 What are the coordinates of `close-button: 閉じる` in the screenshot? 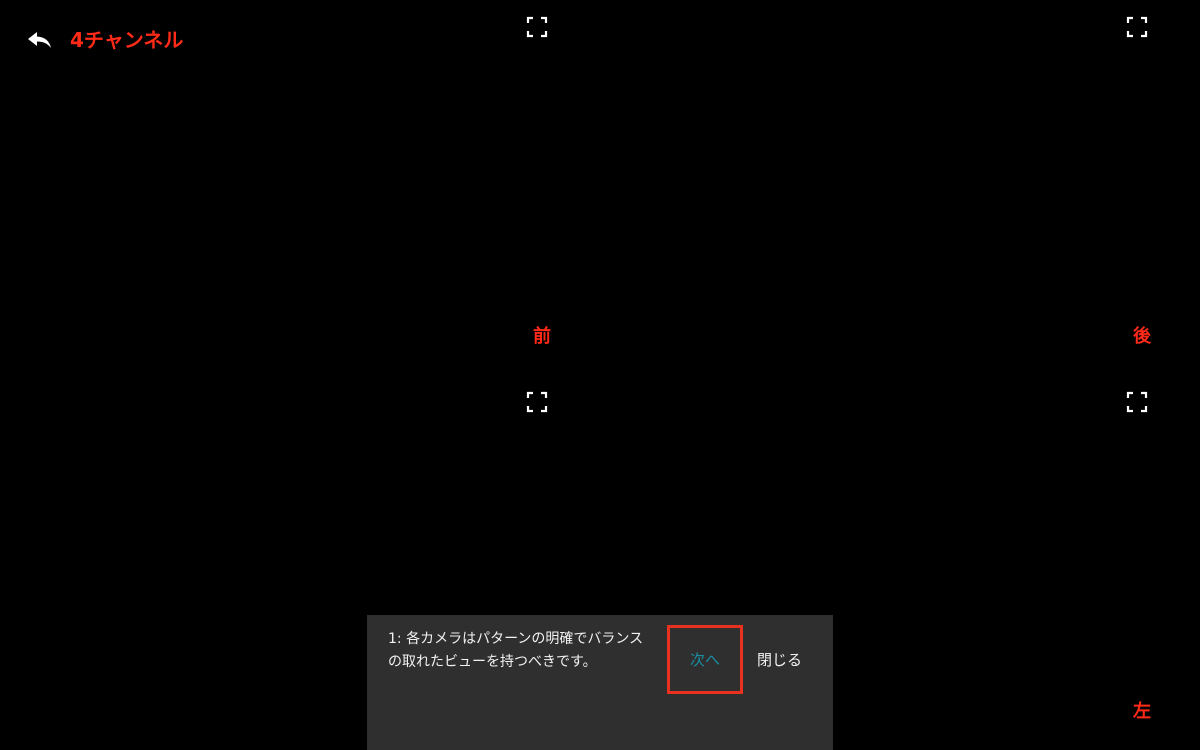 It's located at (779, 659).